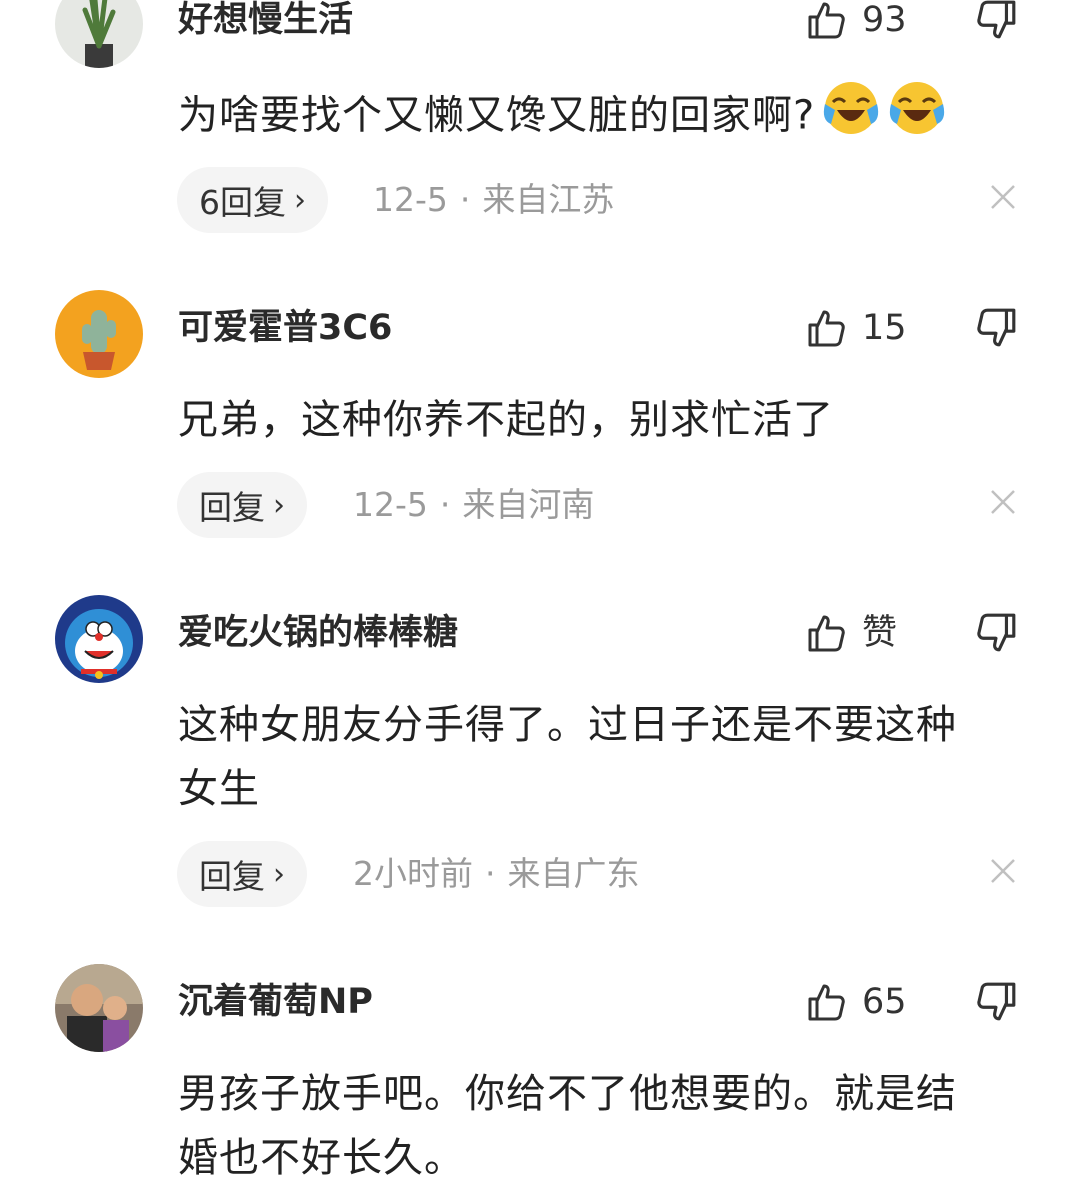 This screenshot has height=1190, width=1080. What do you see at coordinates (265, 21) in the screenshot?
I see `username: 好想慢生活` at bounding box center [265, 21].